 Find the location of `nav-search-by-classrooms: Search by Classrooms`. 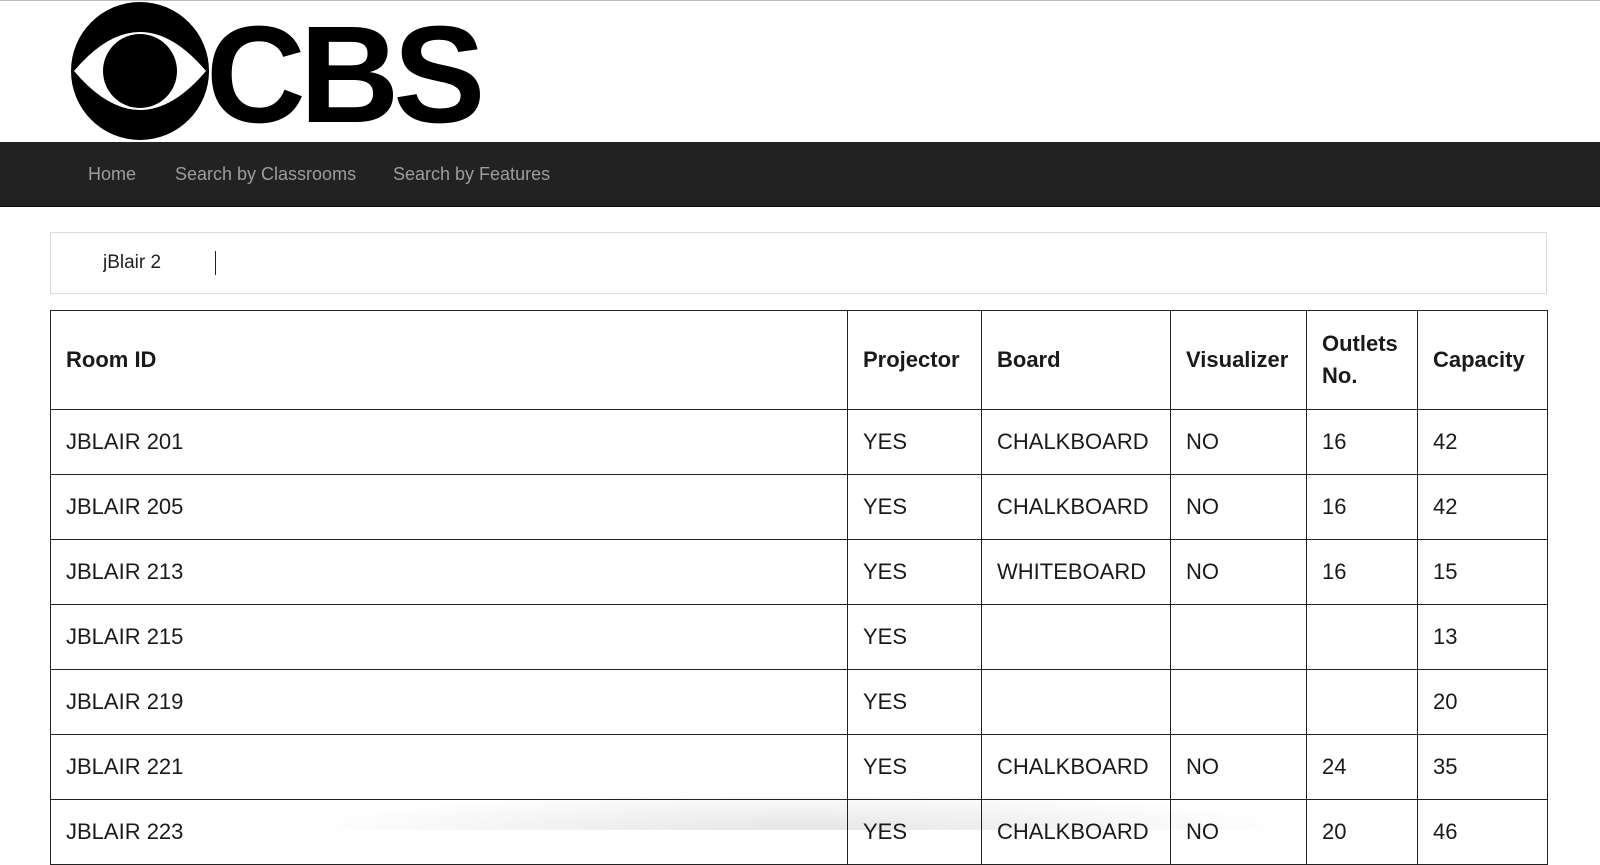

nav-search-by-classrooms: Search by Classrooms is located at coordinates (265, 174).